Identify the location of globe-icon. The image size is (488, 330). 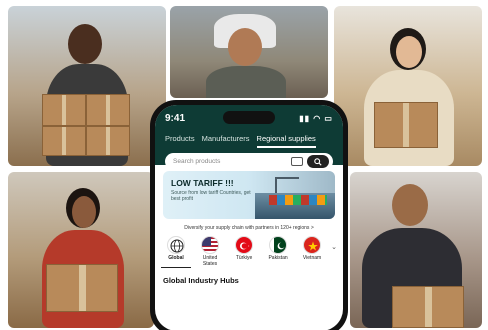
(176, 245).